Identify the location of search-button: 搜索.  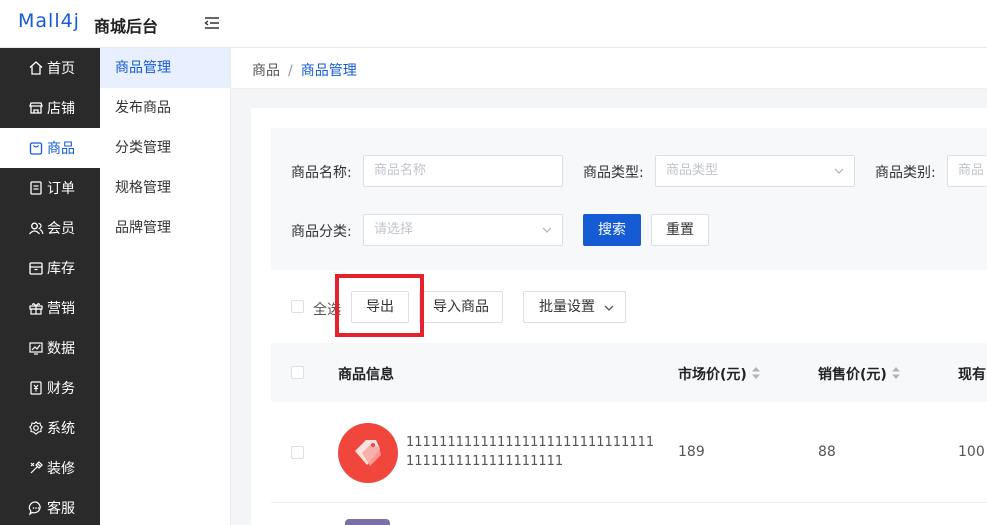
(612, 230).